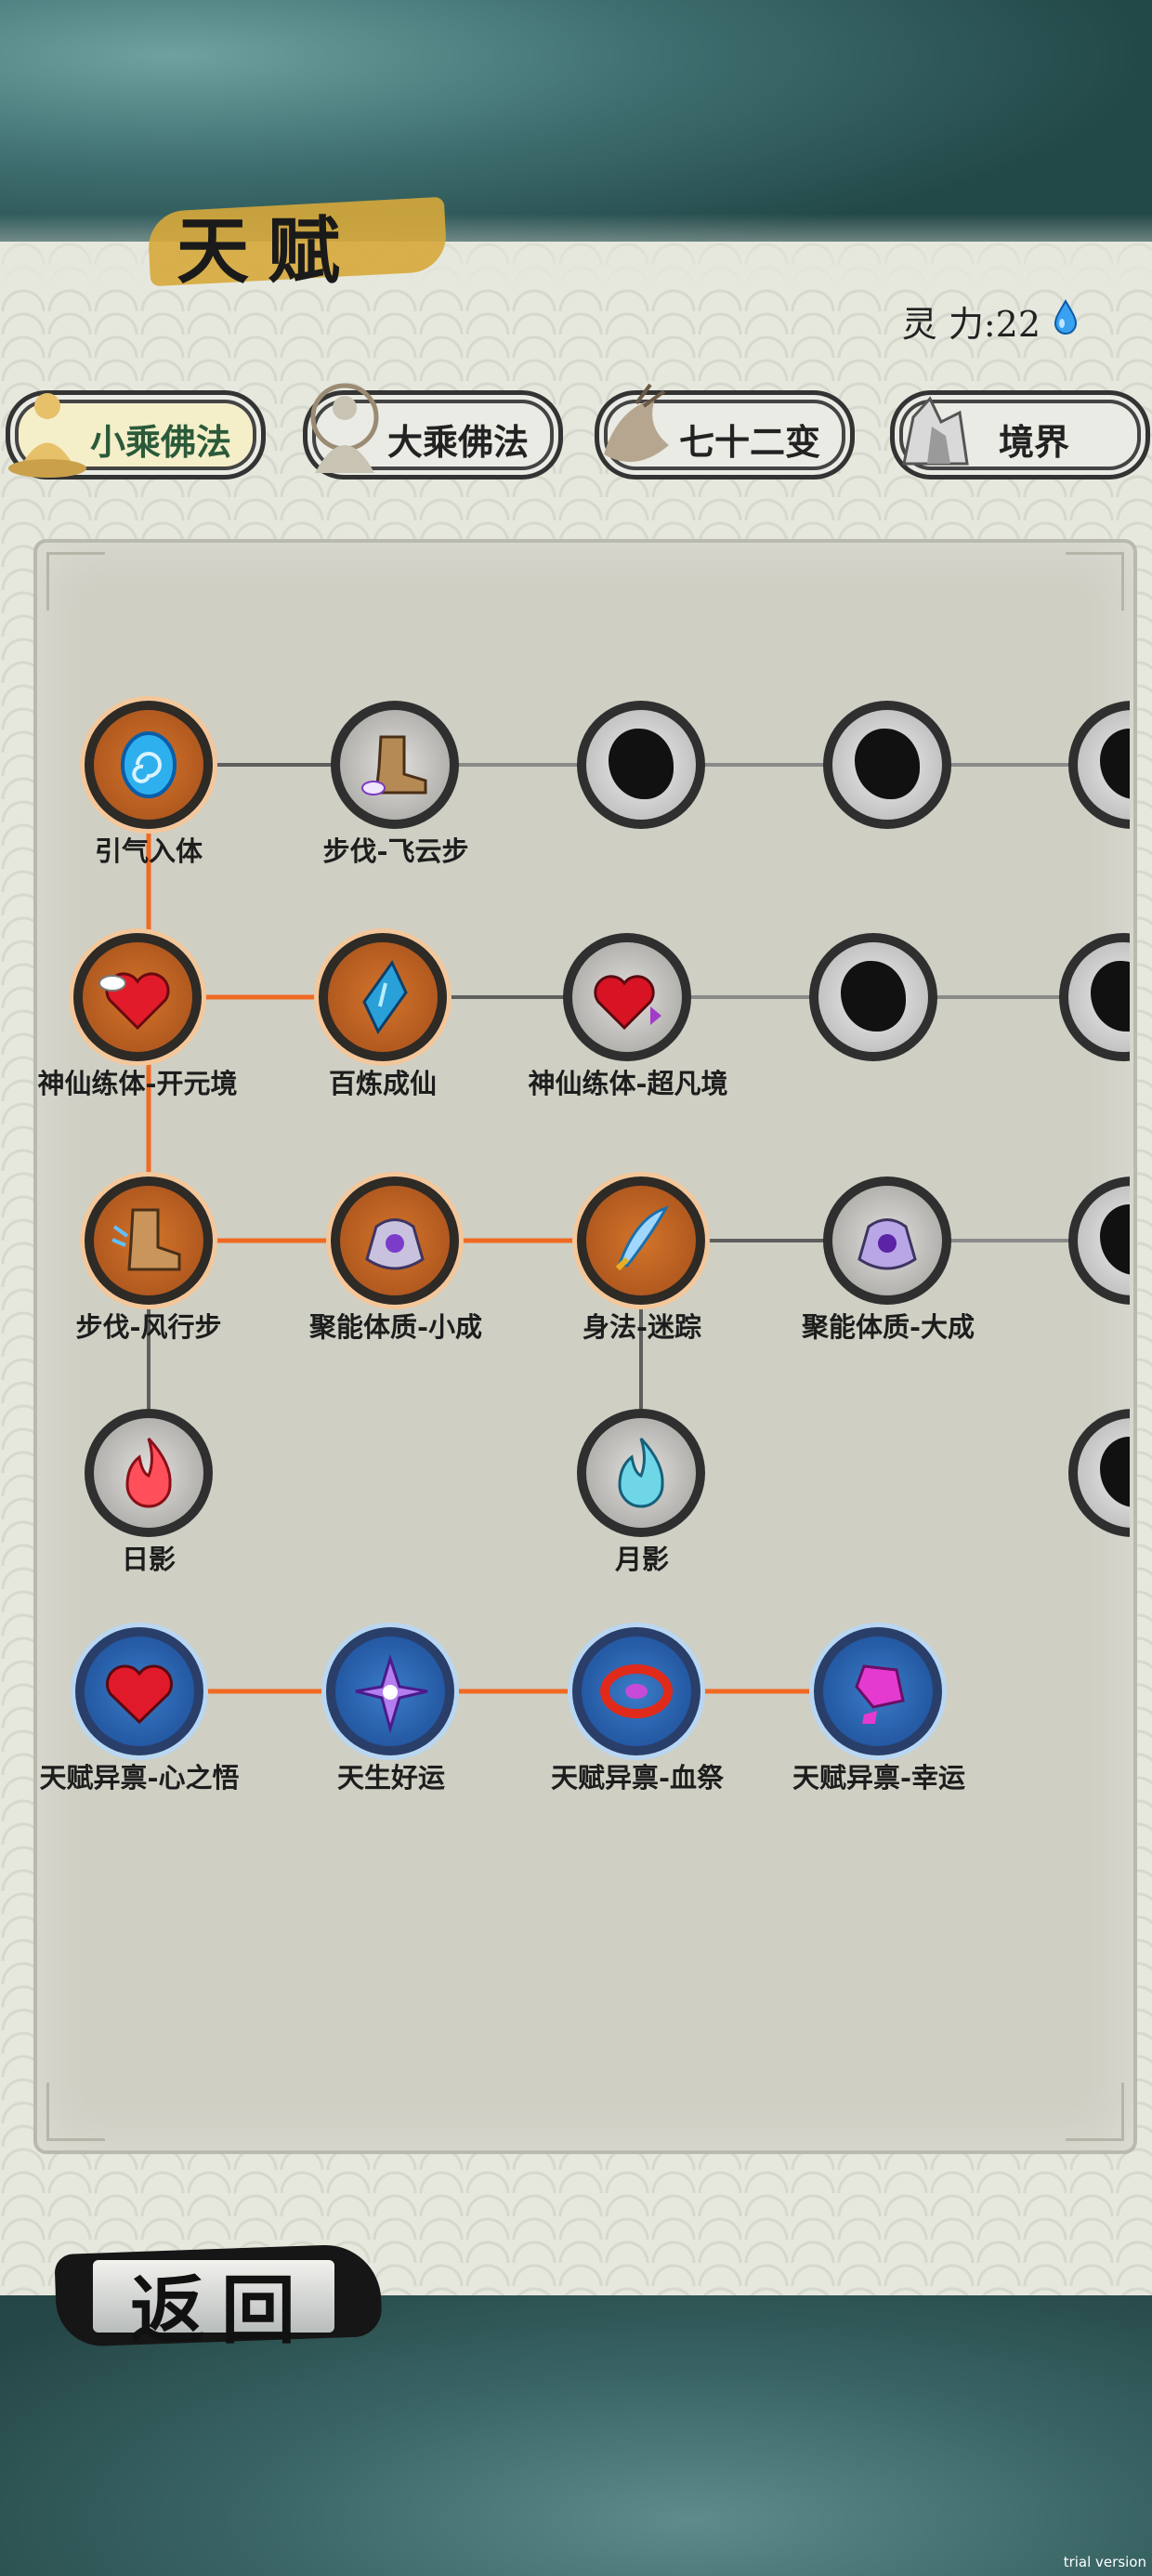 The width and height of the screenshot is (1152, 2576). I want to click on talent-node-heart-insight, so click(139, 1691).